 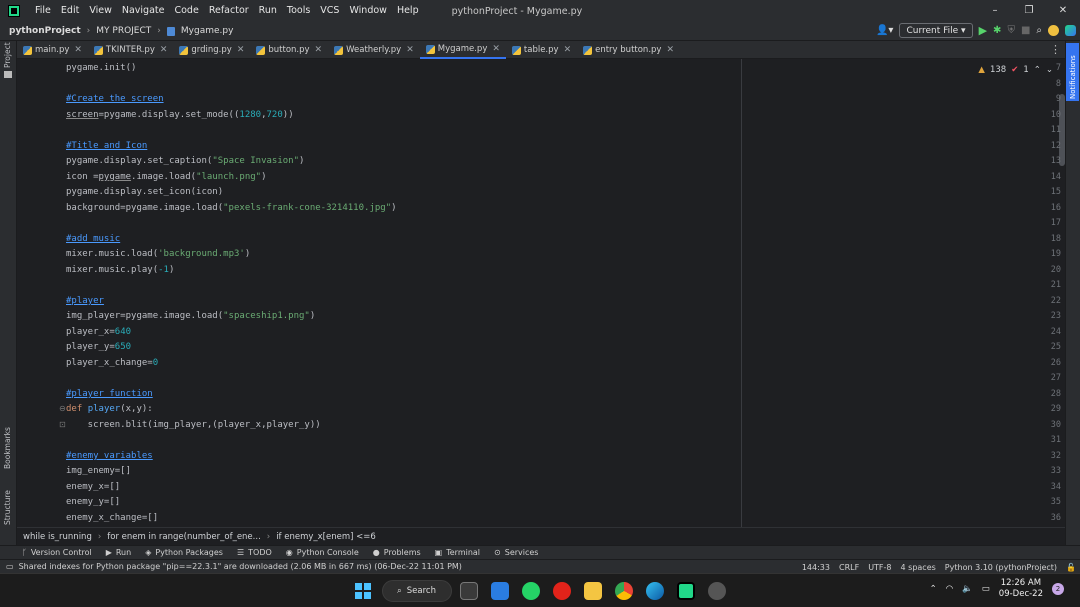 What do you see at coordinates (7, 55) in the screenshot?
I see `project-tool-label: Project` at bounding box center [7, 55].